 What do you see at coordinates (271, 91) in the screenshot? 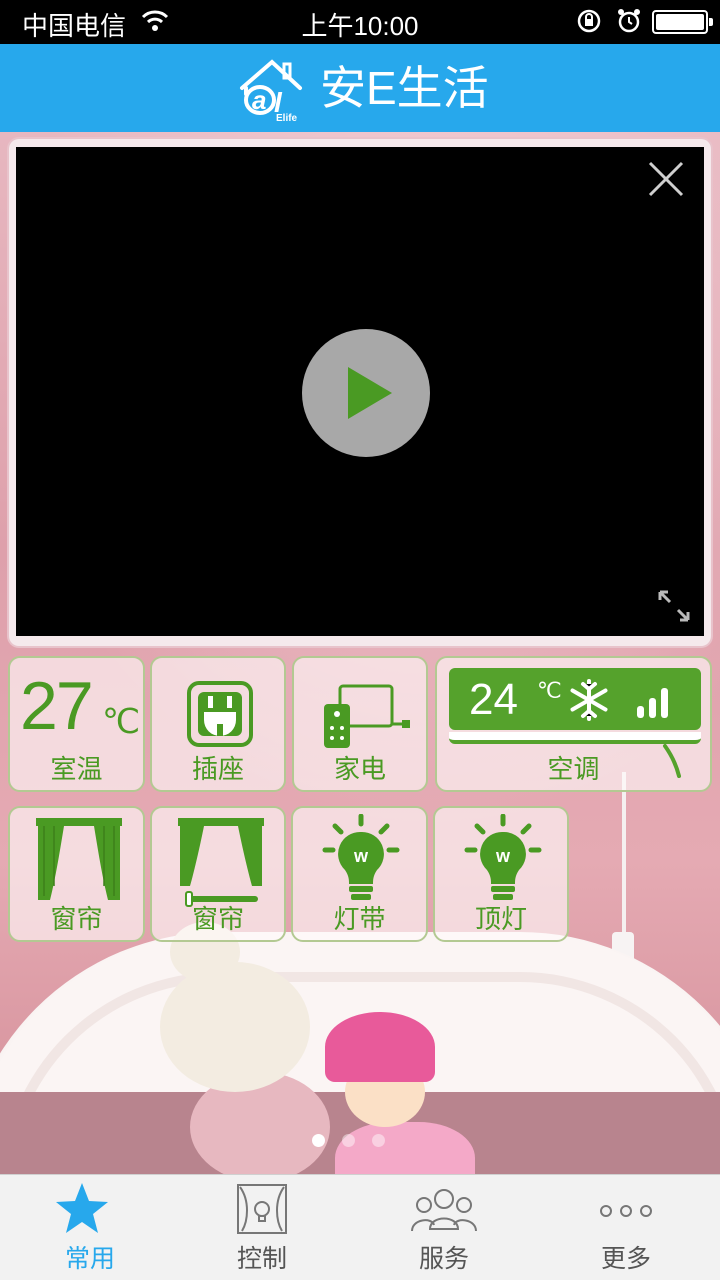
I see `elife-logo: a l Elife` at bounding box center [271, 91].